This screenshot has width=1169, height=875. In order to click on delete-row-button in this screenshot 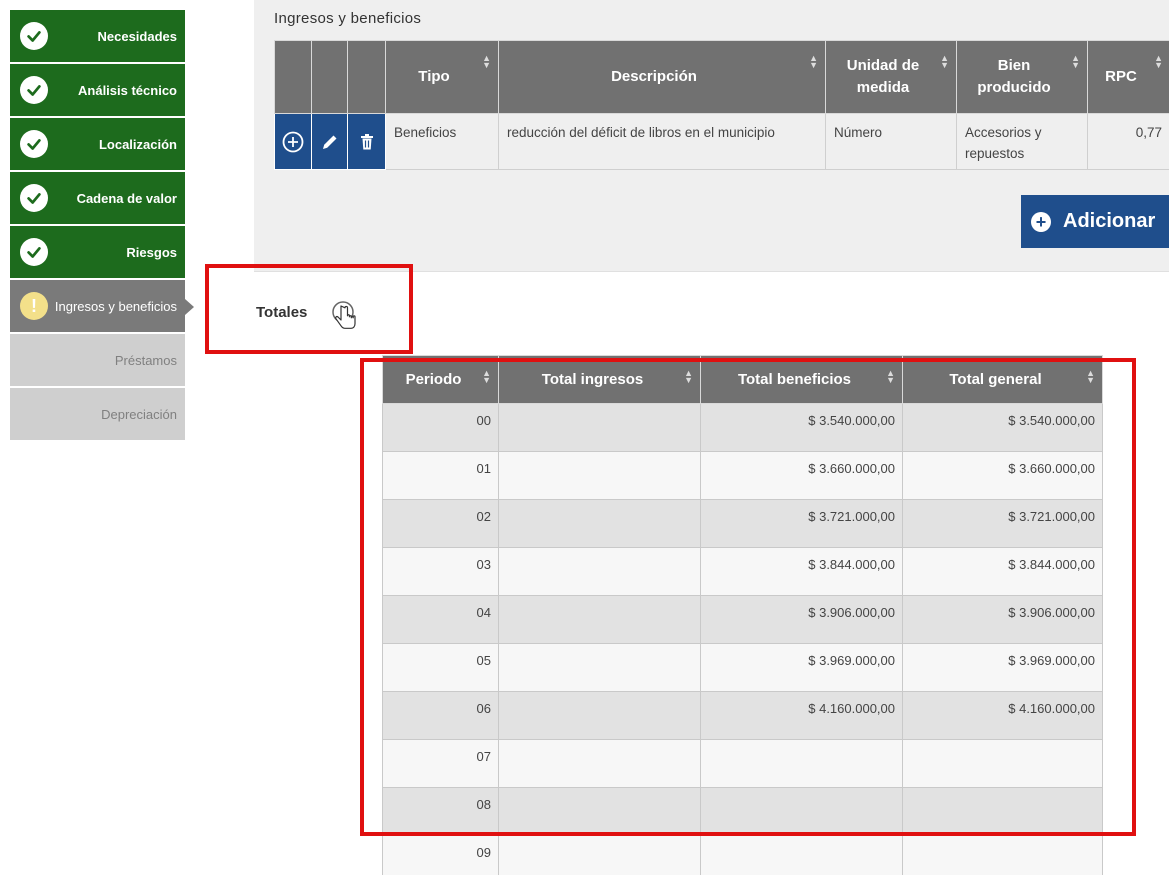, I will do `click(366, 141)`.